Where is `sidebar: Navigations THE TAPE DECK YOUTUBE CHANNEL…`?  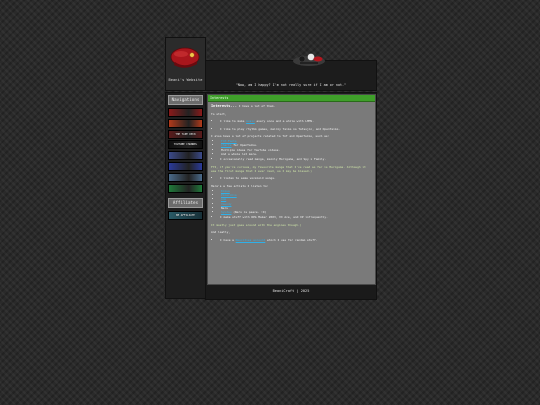
sidebar: Navigations THE TAPE DECK YOUTUBE CHANNEL… is located at coordinates (185, 195).